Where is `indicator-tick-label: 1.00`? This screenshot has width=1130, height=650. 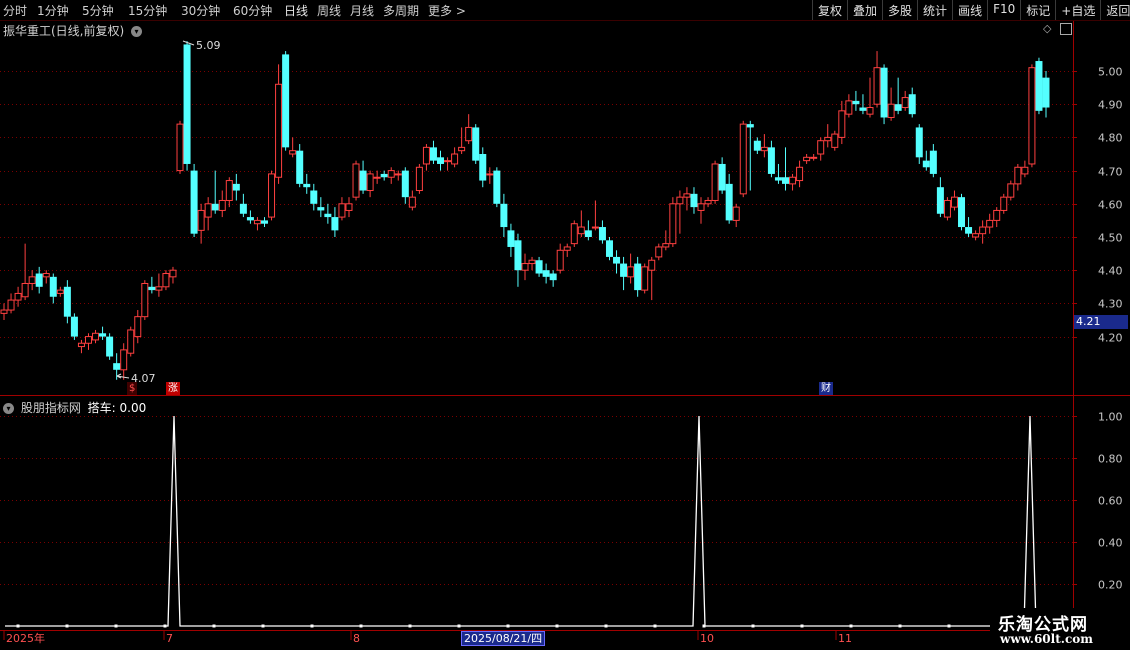 indicator-tick-label: 1.00 is located at coordinates (1110, 417).